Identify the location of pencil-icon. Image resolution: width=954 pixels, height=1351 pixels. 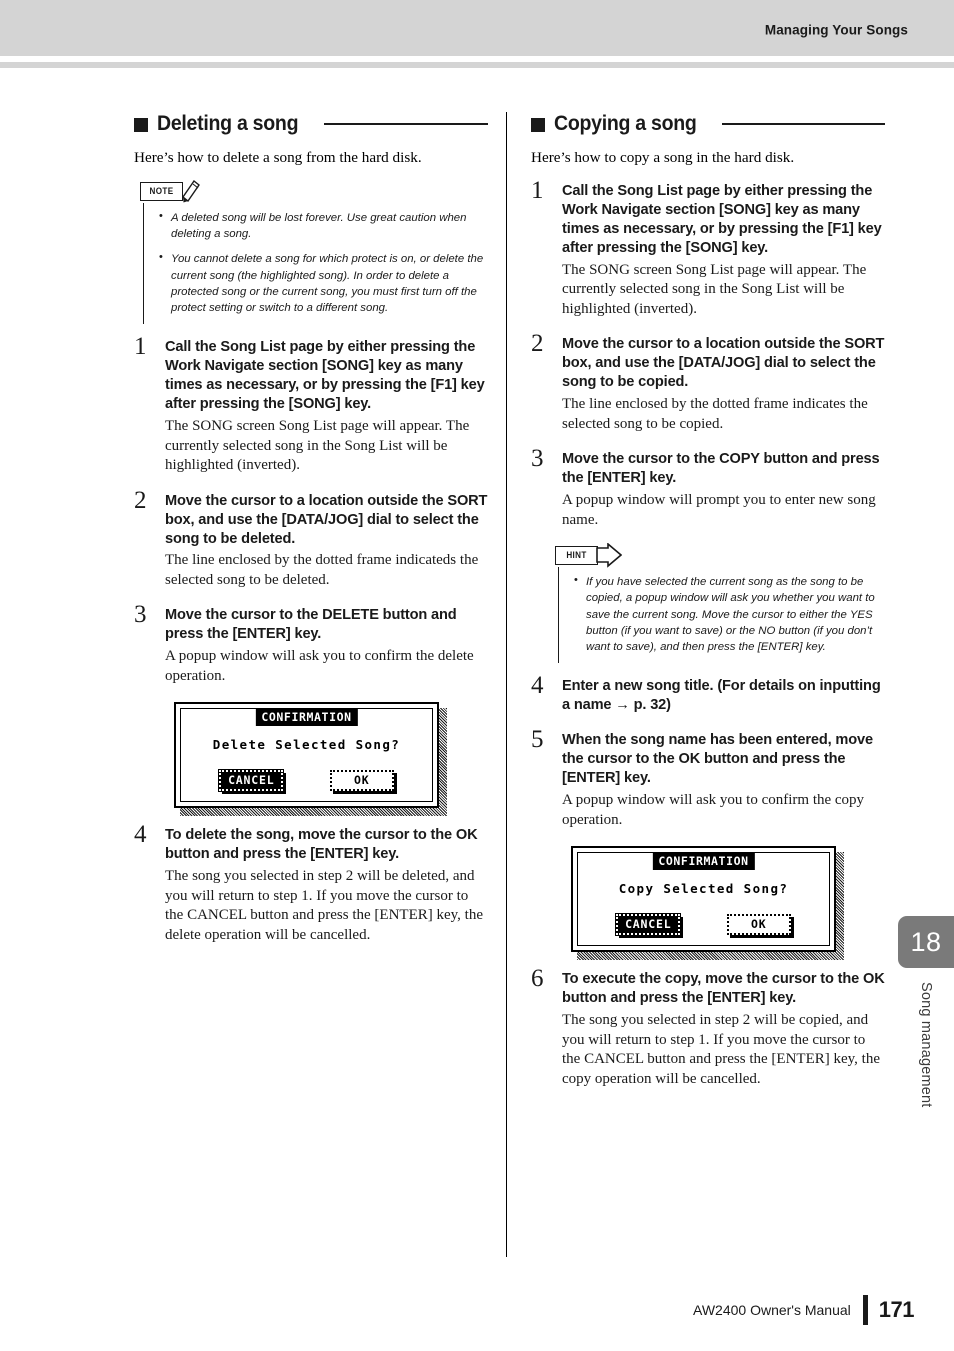
(191, 191).